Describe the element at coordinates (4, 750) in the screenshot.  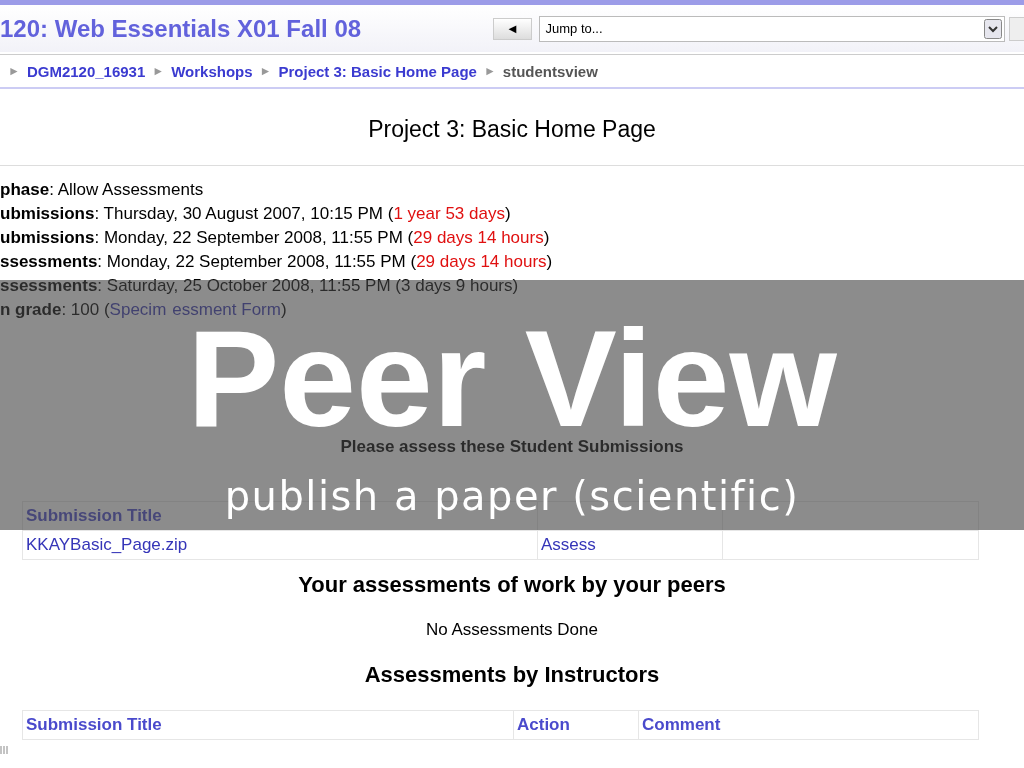
I see `scroll-grip-icon` at that location.